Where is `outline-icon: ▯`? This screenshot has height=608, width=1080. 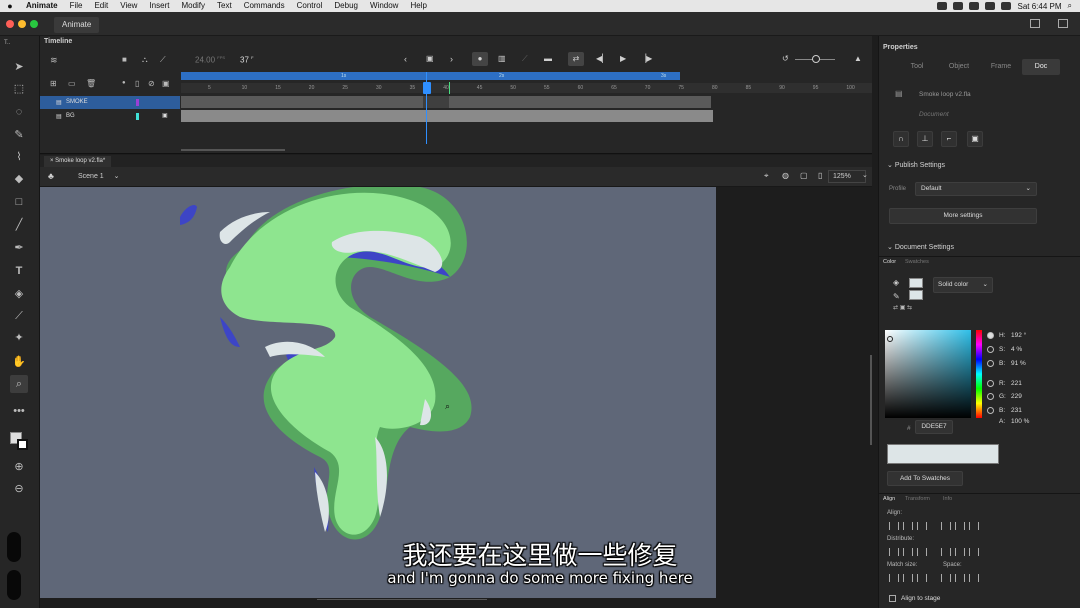 outline-icon: ▯ is located at coordinates (137, 83).